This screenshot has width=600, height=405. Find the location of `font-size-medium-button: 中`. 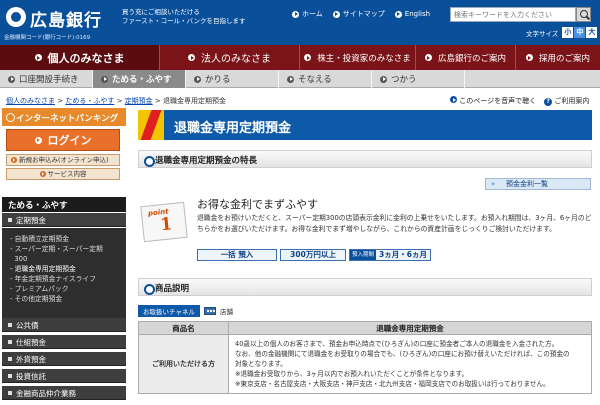

font-size-medium-button: 中 is located at coordinates (580, 32).